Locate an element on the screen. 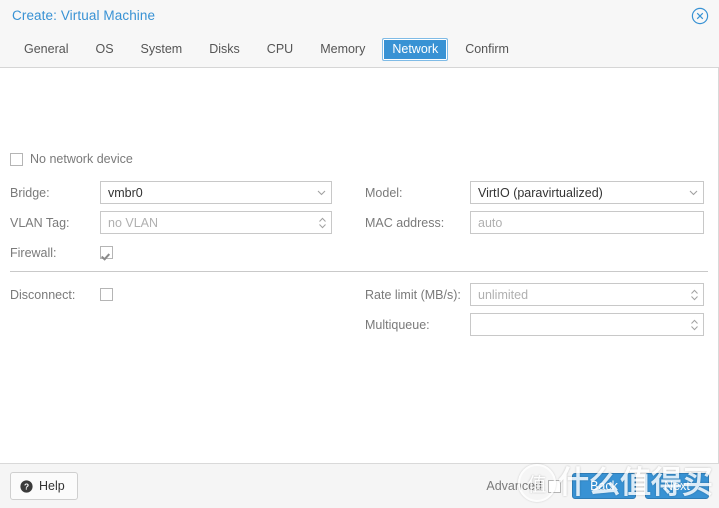 This screenshot has width=719, height=508. tab-network: Network is located at coordinates (415, 49).